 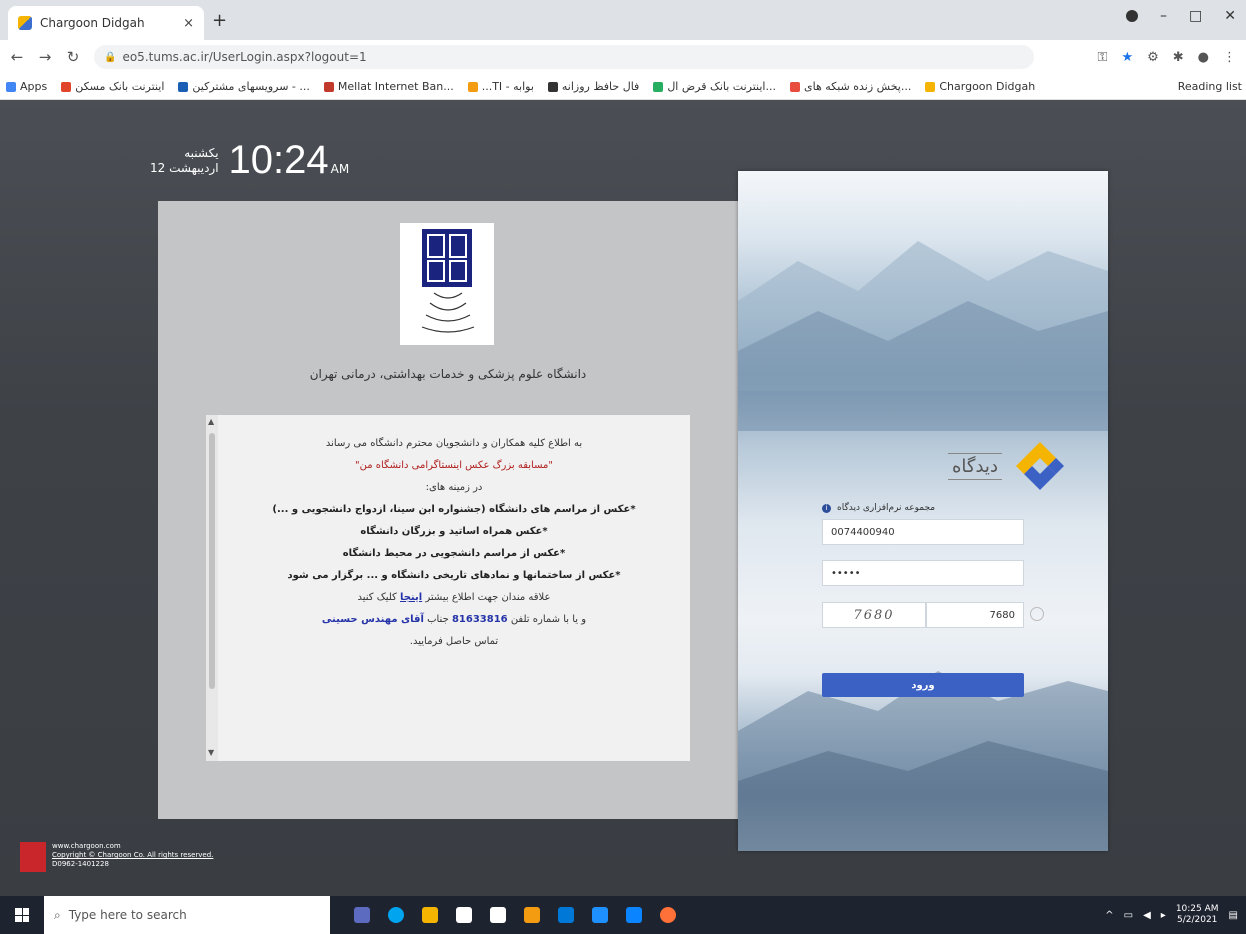 I want to click on back-icon: ←, so click(x=17, y=57).